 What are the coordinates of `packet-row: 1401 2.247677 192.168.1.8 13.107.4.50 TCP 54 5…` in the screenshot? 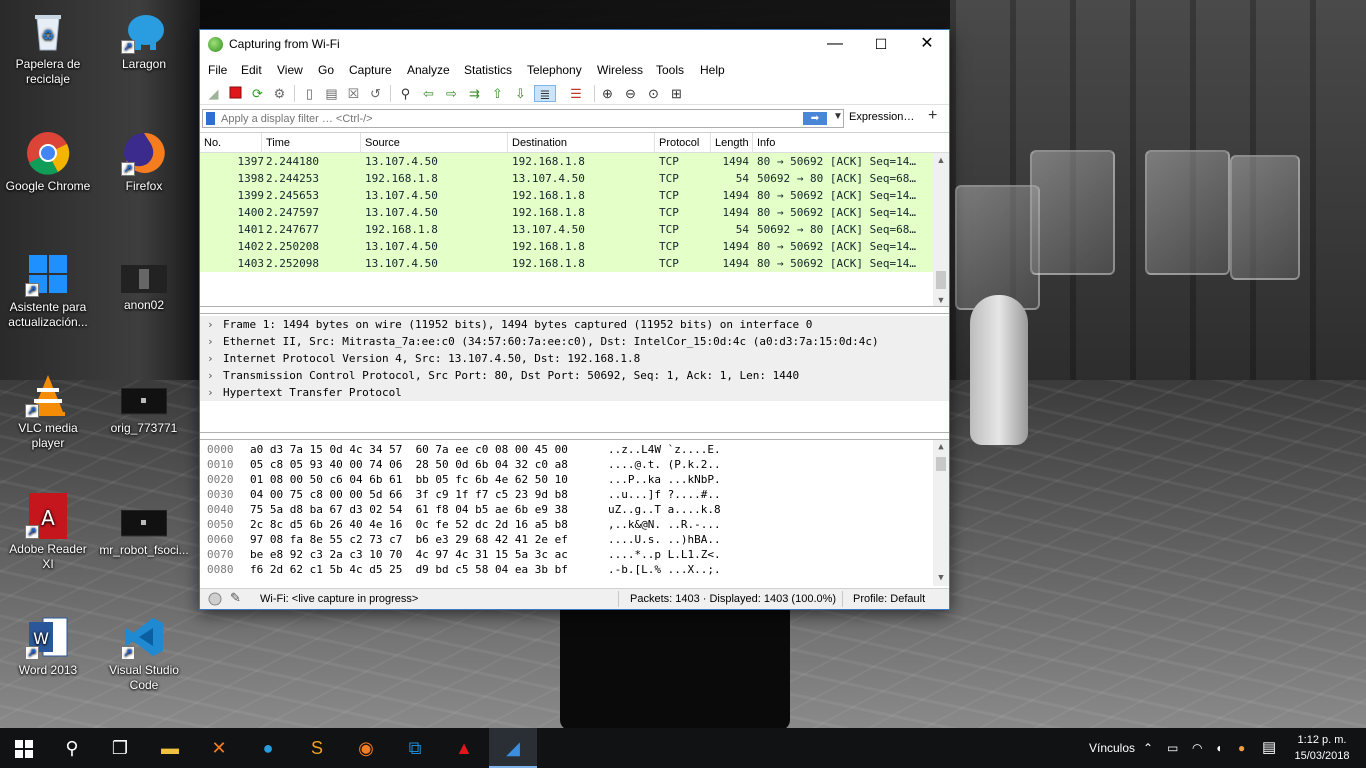 It's located at (574, 229).